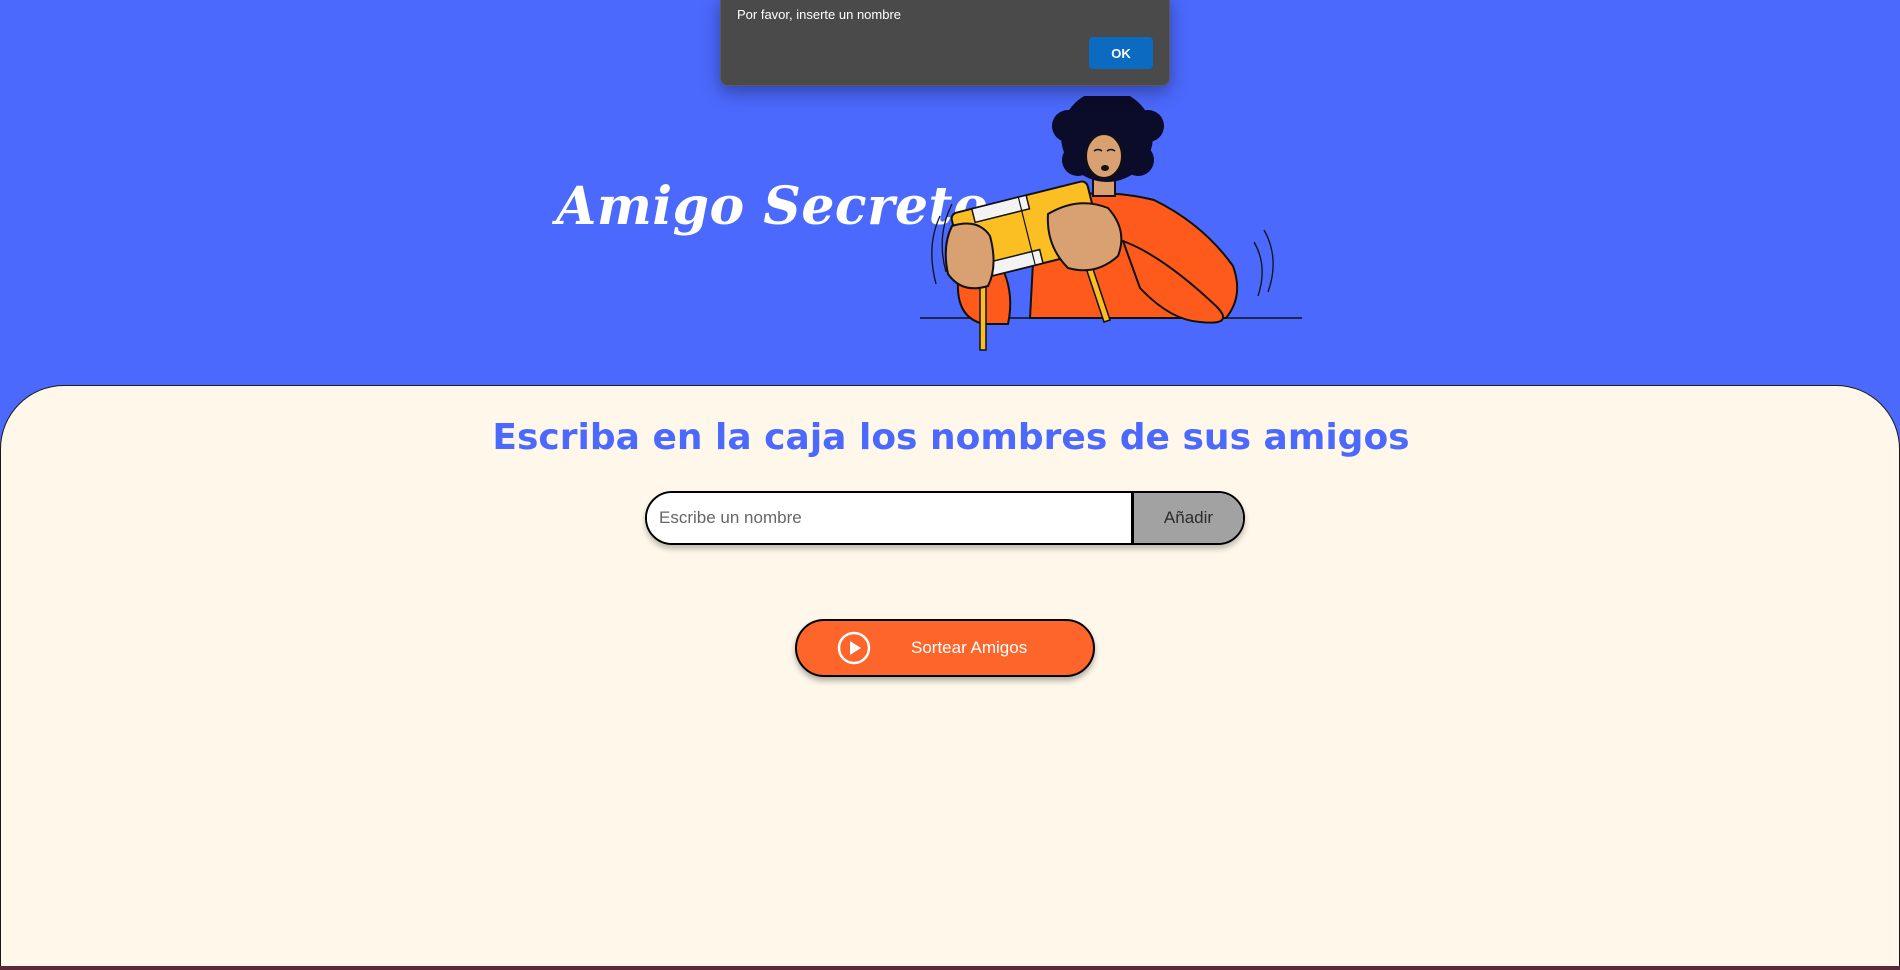 Image resolution: width=1900 pixels, height=970 pixels. What do you see at coordinates (945, 43) in the screenshot?
I see `alert-dialog: Por favor, inserte un nombre OK` at bounding box center [945, 43].